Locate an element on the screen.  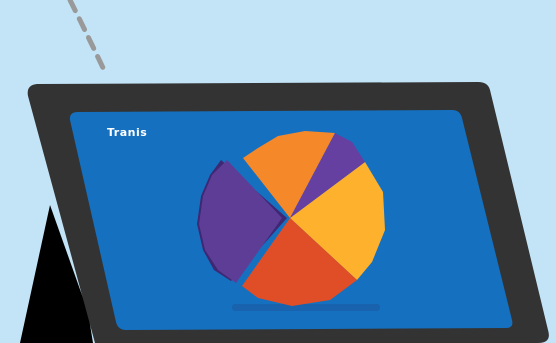
dashed-cable is located at coordinates (87, 37).